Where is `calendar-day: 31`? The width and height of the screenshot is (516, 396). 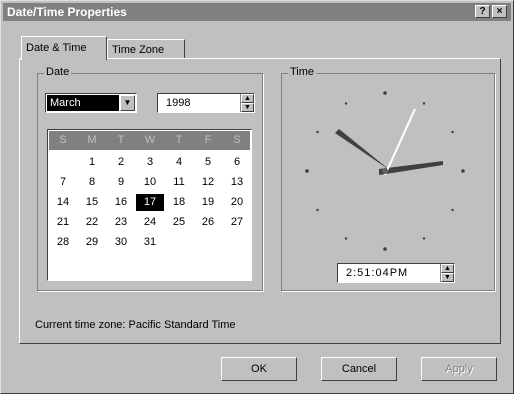 calendar-day: 31 is located at coordinates (150, 242).